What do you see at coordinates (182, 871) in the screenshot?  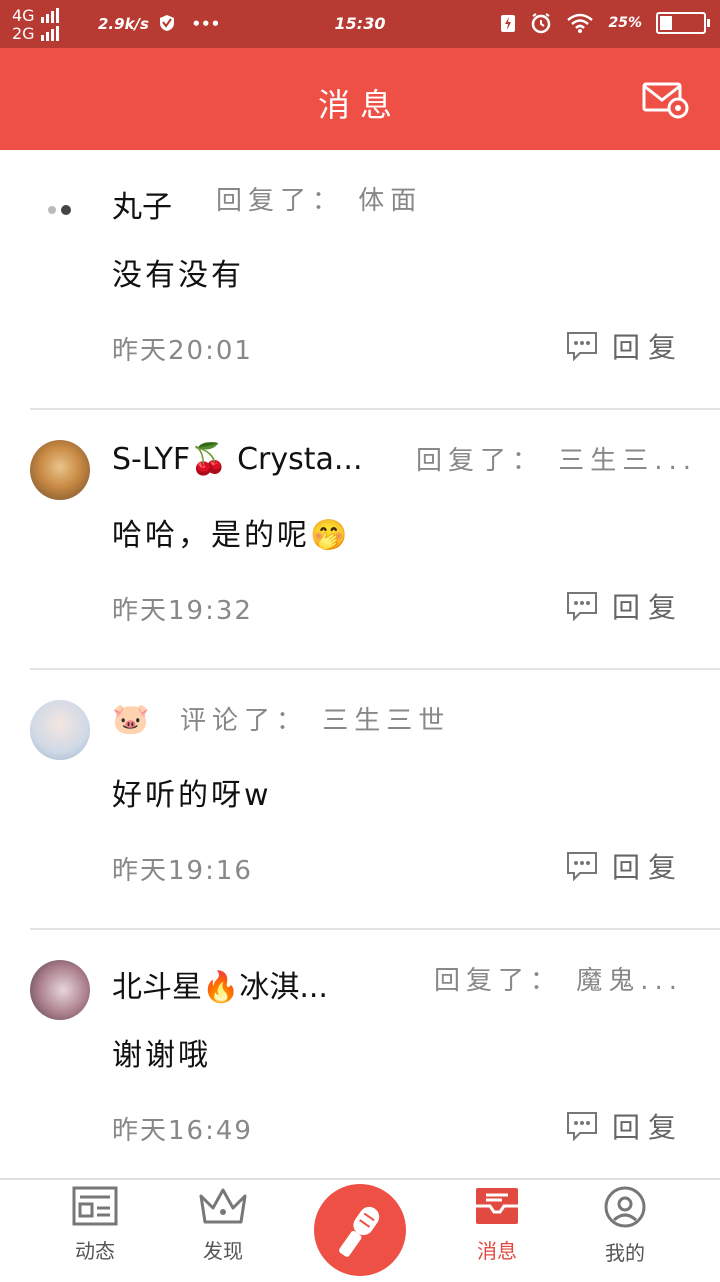 I see `timestamp: 昨天19:16` at bounding box center [182, 871].